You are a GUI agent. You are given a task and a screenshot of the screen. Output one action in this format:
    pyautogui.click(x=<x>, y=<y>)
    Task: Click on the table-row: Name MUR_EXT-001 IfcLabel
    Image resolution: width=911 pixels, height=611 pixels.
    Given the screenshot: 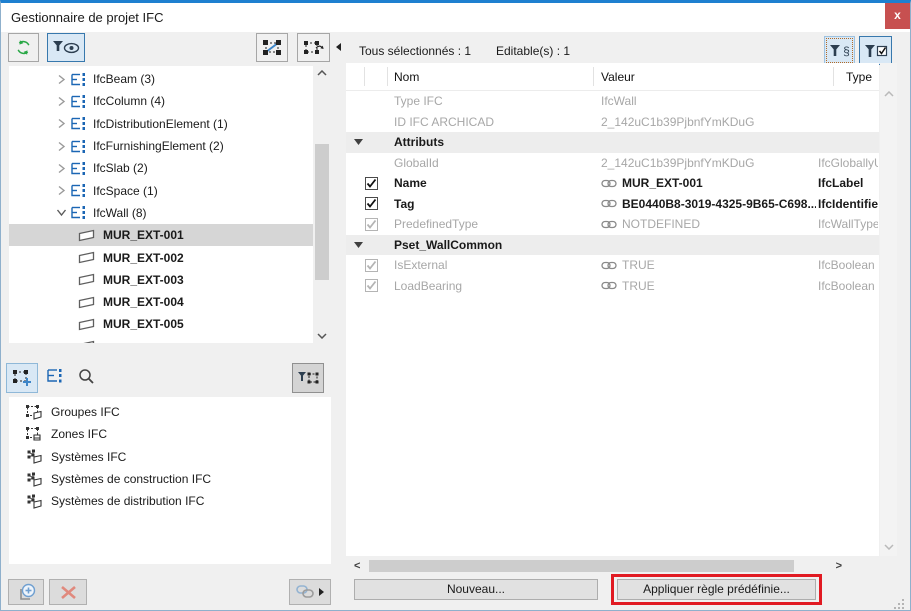 What is the action you would take?
    pyautogui.click(x=612, y=183)
    